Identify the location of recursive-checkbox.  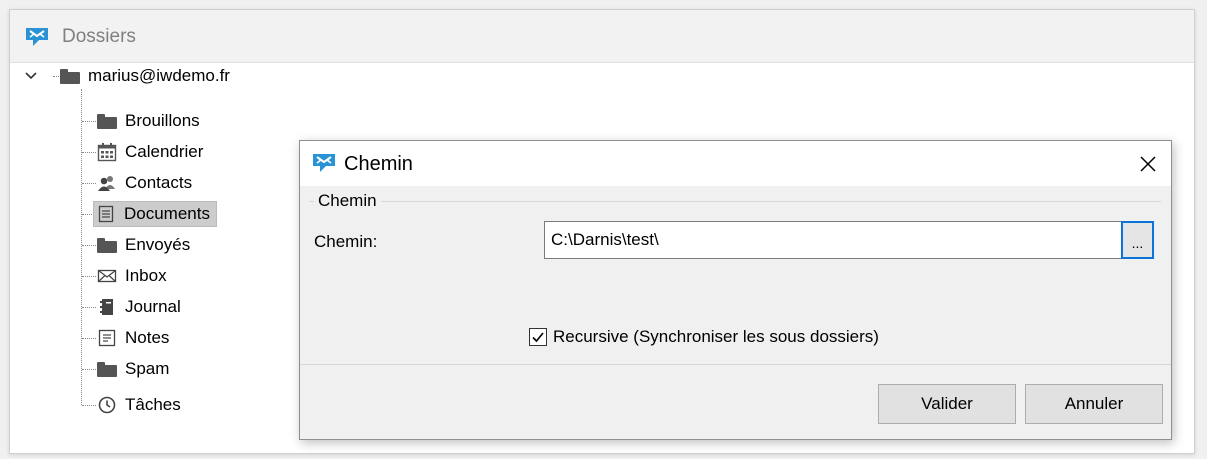
(538, 337).